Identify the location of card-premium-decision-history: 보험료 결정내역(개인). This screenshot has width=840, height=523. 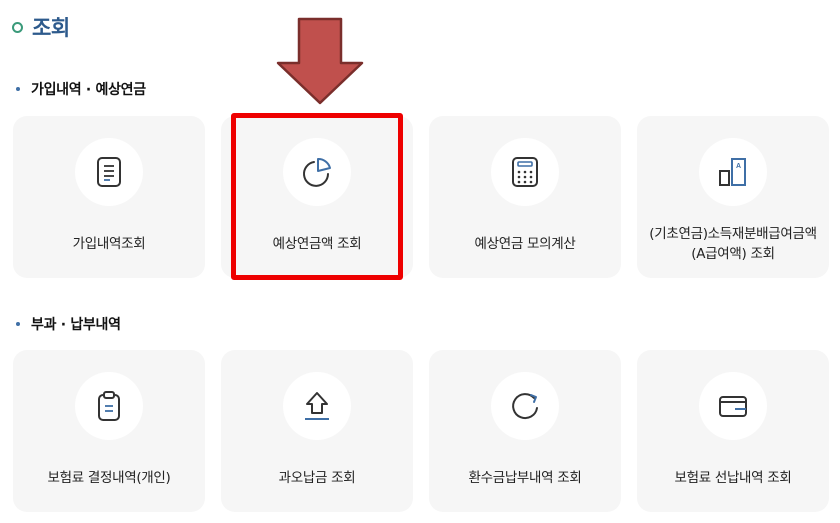
(109, 431).